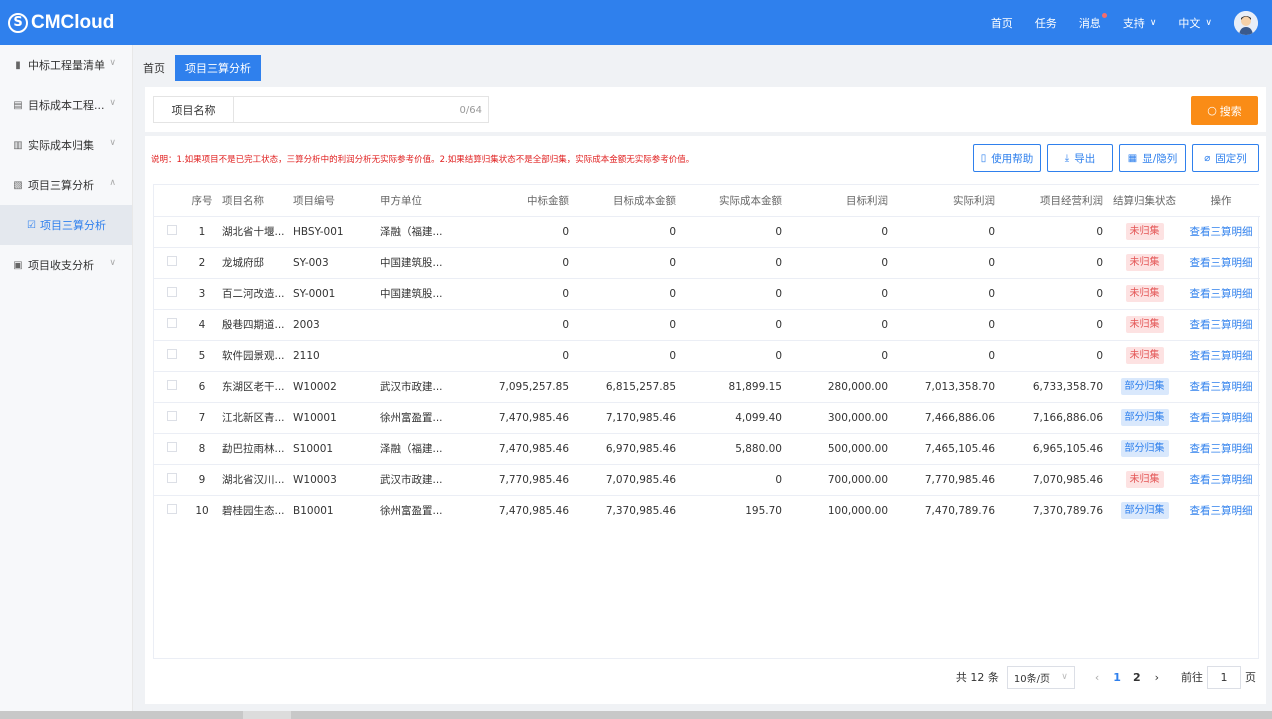 The image size is (1272, 719). What do you see at coordinates (1152, 158) in the screenshot?
I see `toggle-columns-button: ▦ 显/隐列` at bounding box center [1152, 158].